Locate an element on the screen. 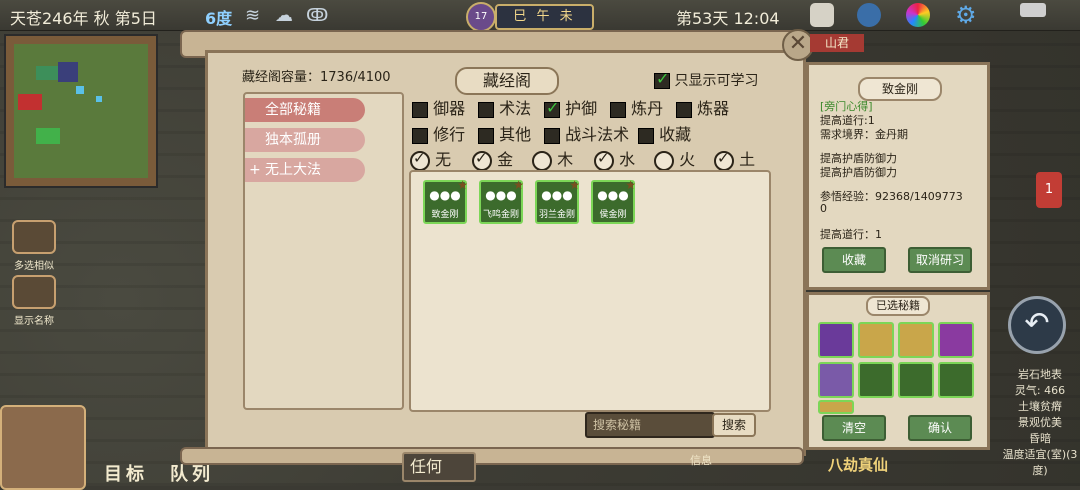 This screenshot has height=490, width=1080. multi-select-label: 多选相似 is located at coordinates (34, 266).